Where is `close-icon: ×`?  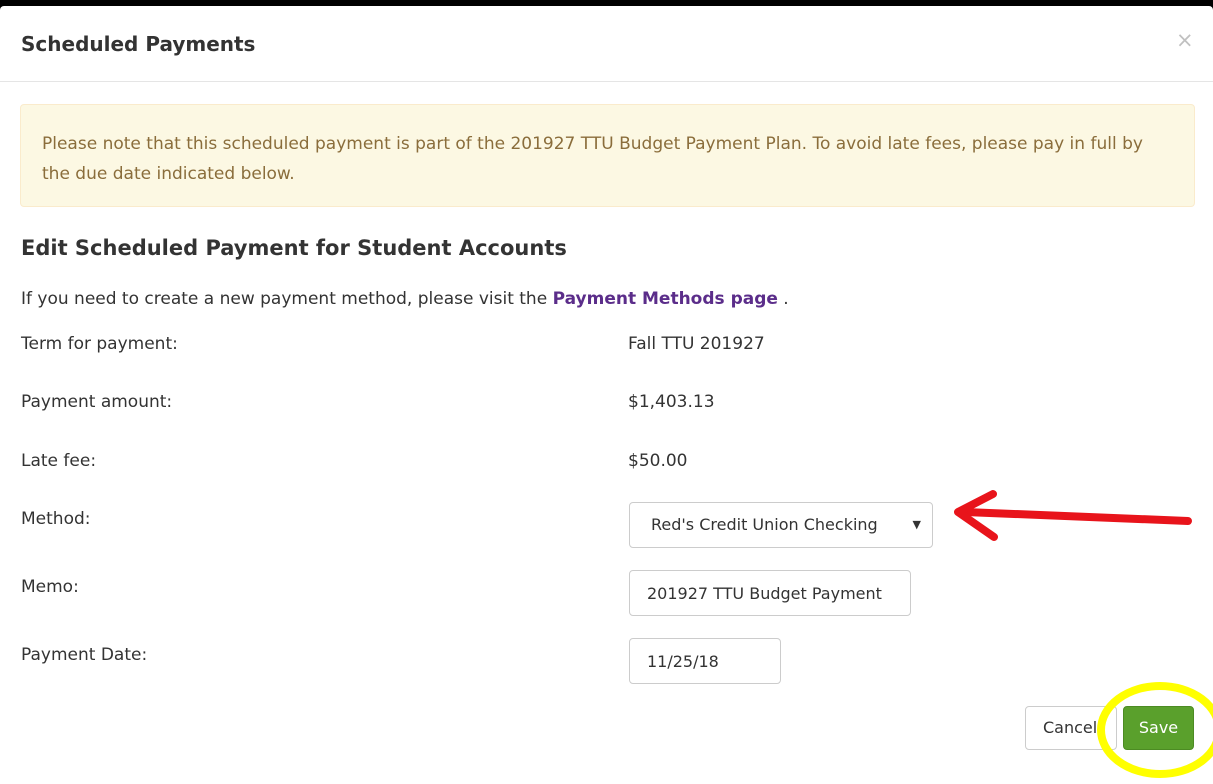
close-icon: × is located at coordinates (1185, 40).